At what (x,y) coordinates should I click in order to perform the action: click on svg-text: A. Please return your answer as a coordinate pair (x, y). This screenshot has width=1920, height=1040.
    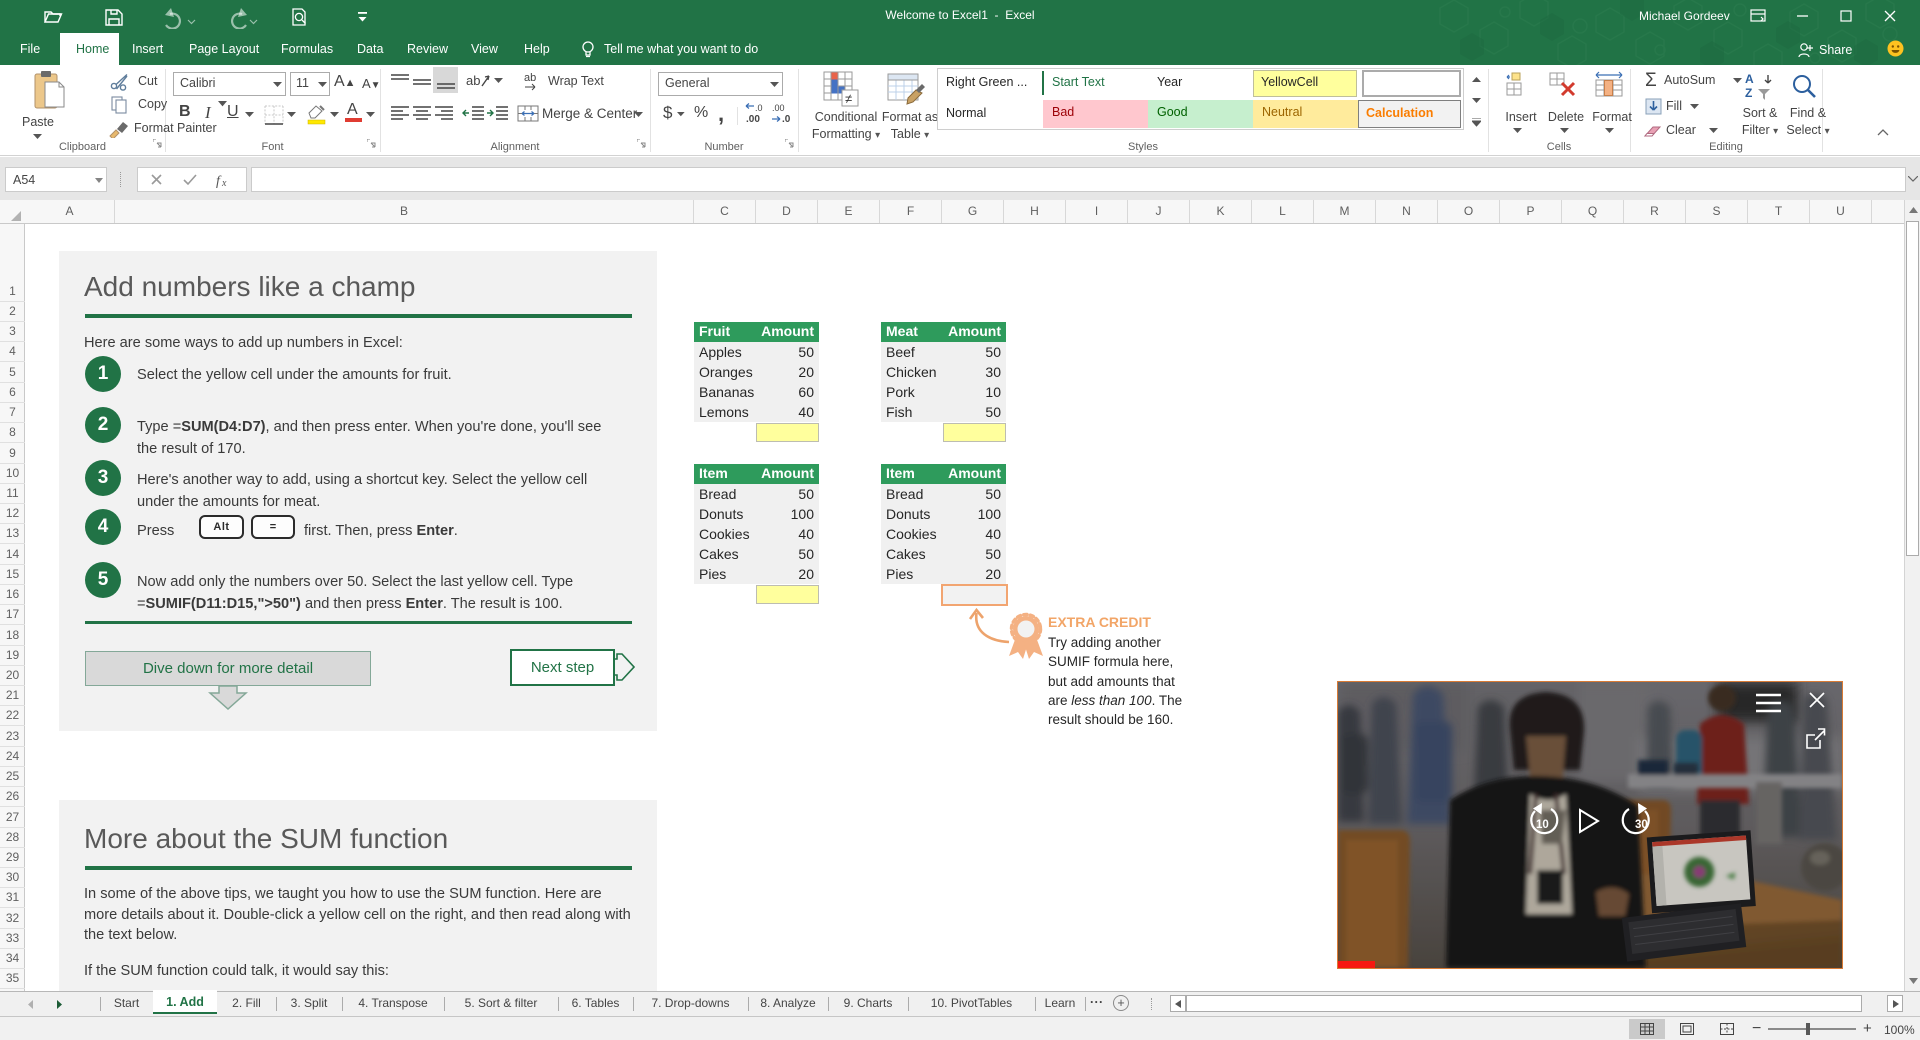
    Looking at the image, I should click on (1749, 79).